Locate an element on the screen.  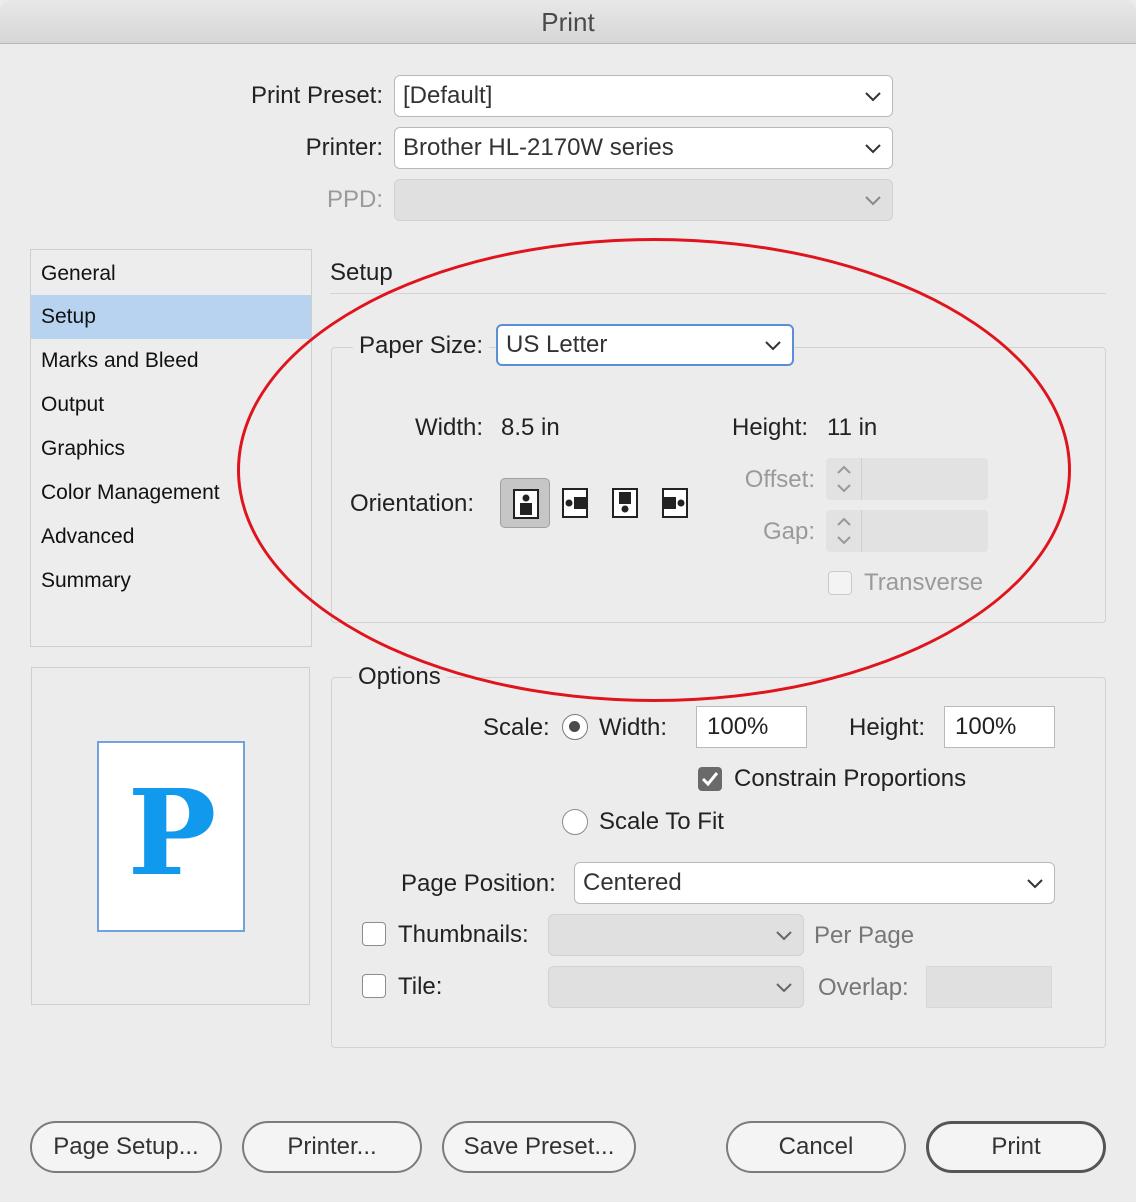
scale-height-input: 100% is located at coordinates (999, 727).